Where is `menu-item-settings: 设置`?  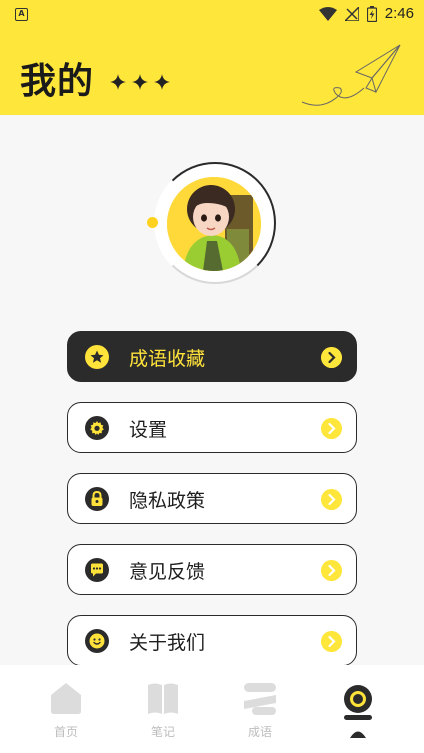 menu-item-settings: 设置 is located at coordinates (212, 427).